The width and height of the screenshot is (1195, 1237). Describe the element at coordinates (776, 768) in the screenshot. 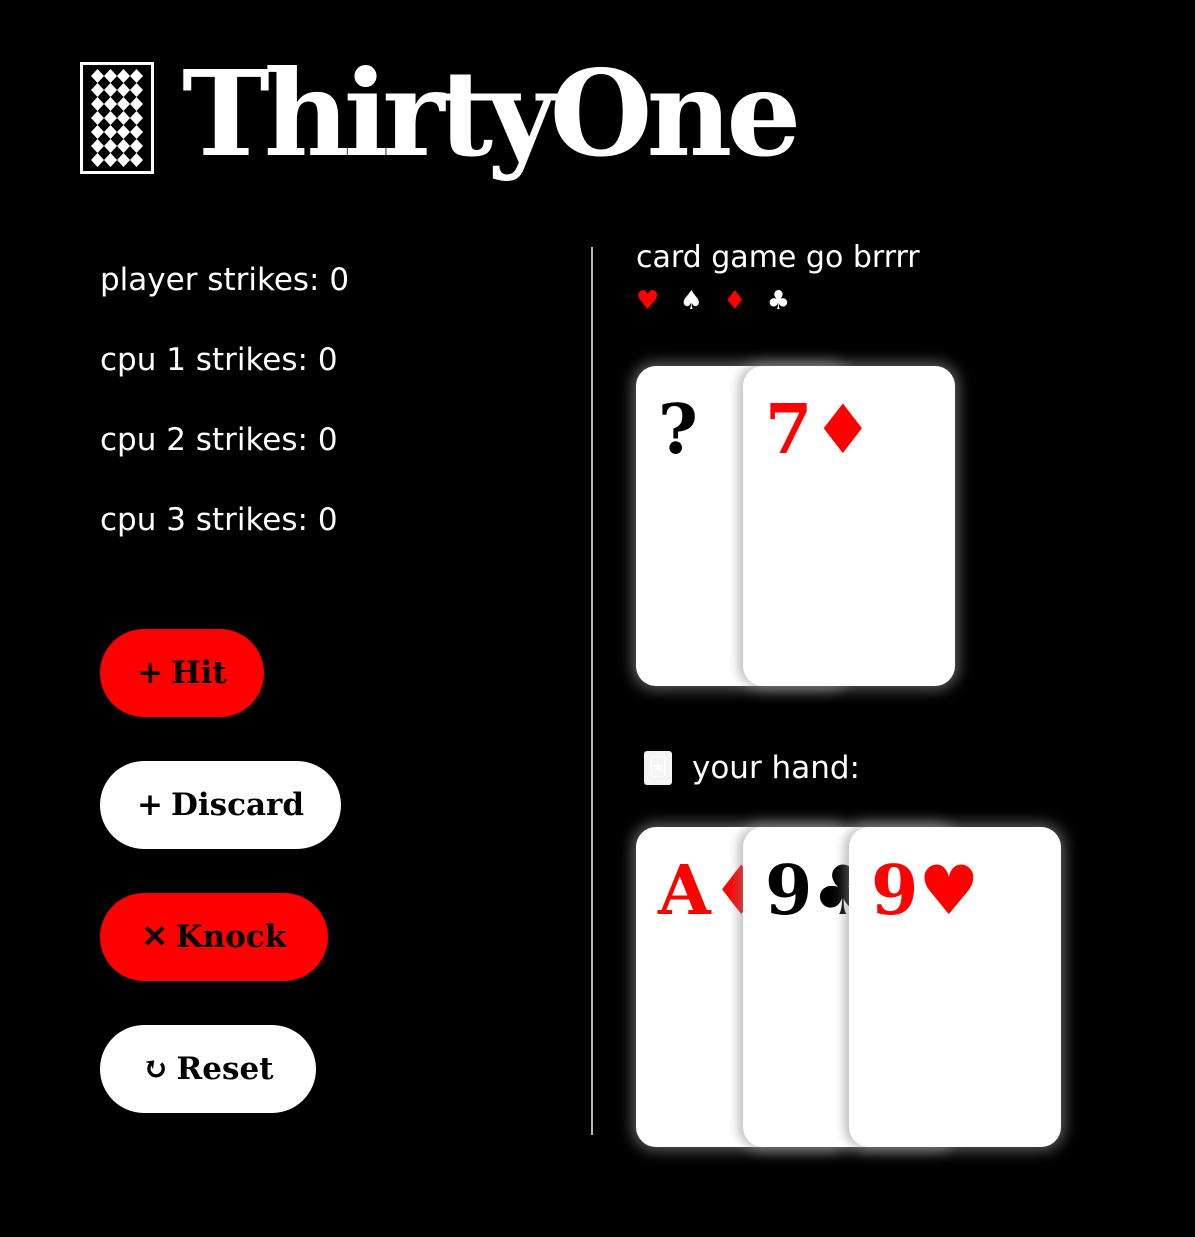

I see `hand-label-text: your hand:` at that location.